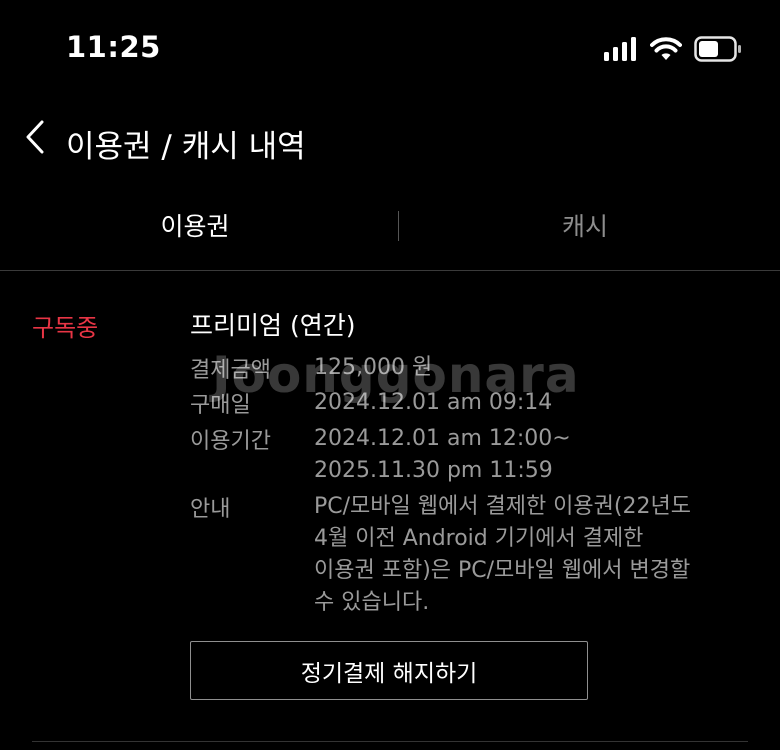  Describe the element at coordinates (396, 375) in the screenshot. I see `watermark: Joonggonara` at that location.